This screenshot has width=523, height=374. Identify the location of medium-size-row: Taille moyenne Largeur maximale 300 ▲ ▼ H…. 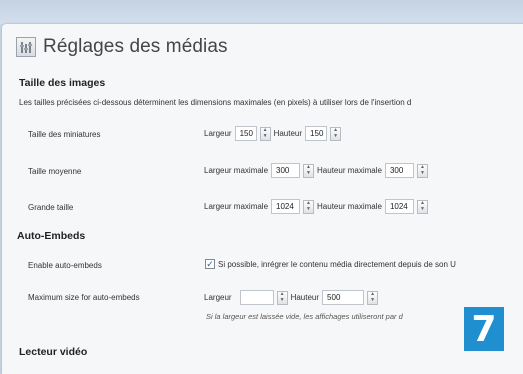
(261, 174).